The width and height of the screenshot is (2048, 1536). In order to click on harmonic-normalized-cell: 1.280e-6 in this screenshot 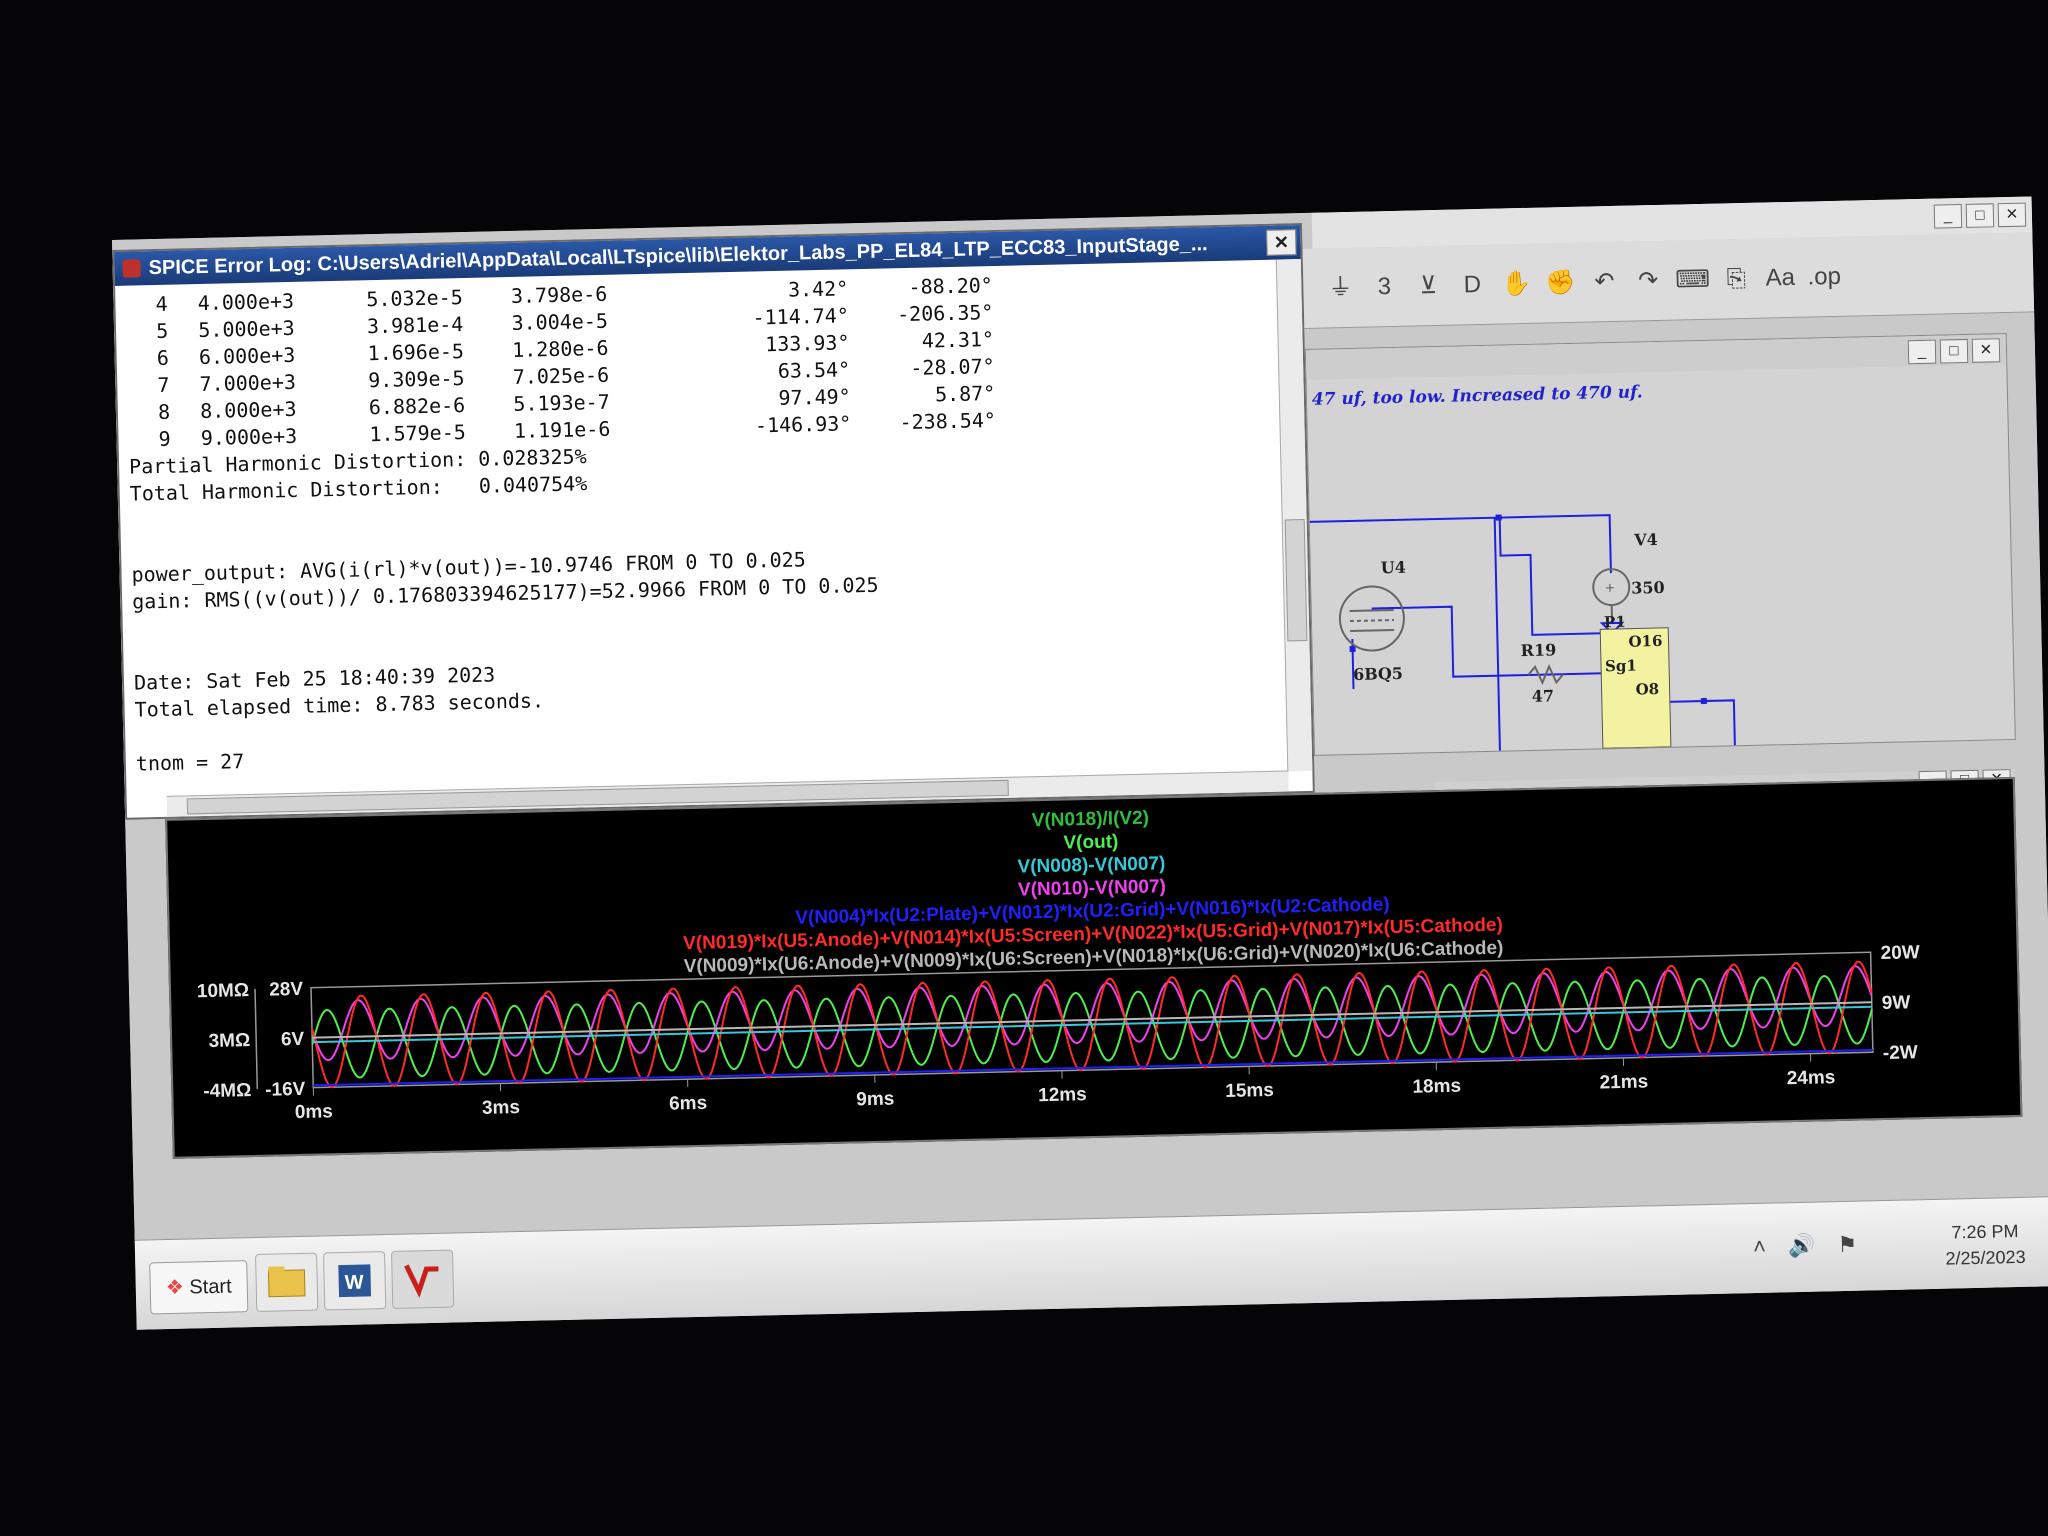, I will do `click(560, 348)`.